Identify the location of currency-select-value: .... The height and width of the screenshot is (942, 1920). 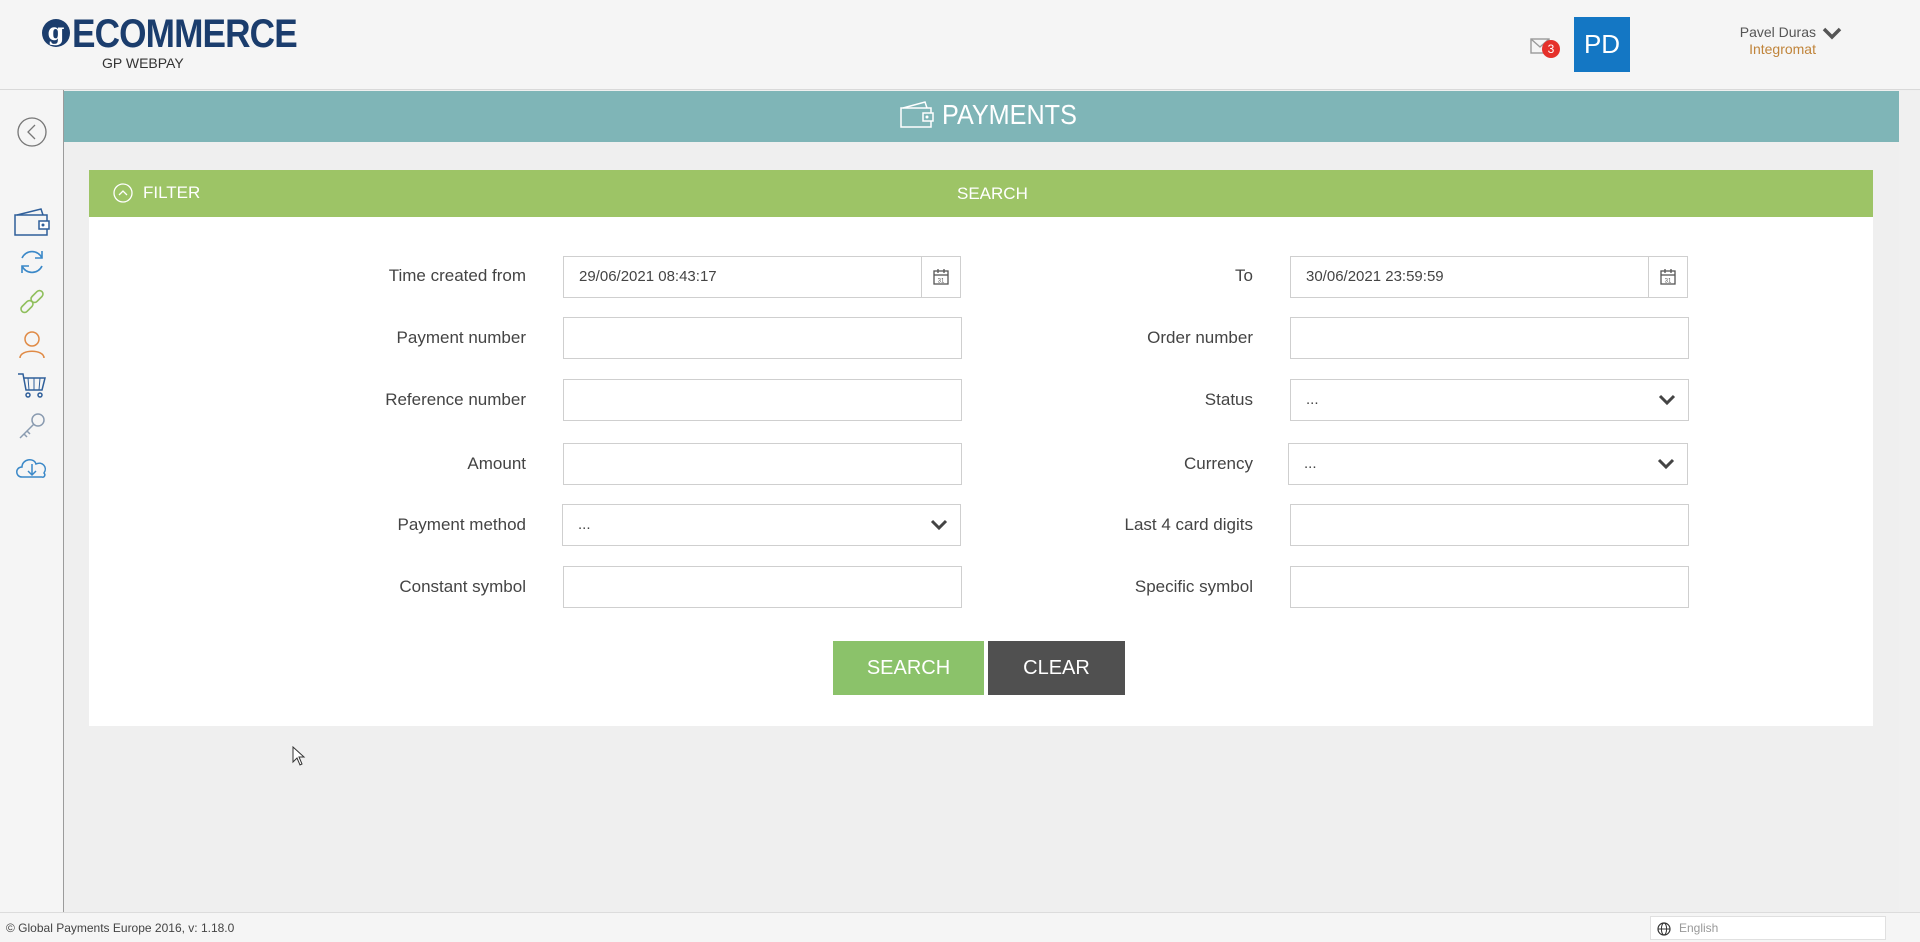
(1310, 463).